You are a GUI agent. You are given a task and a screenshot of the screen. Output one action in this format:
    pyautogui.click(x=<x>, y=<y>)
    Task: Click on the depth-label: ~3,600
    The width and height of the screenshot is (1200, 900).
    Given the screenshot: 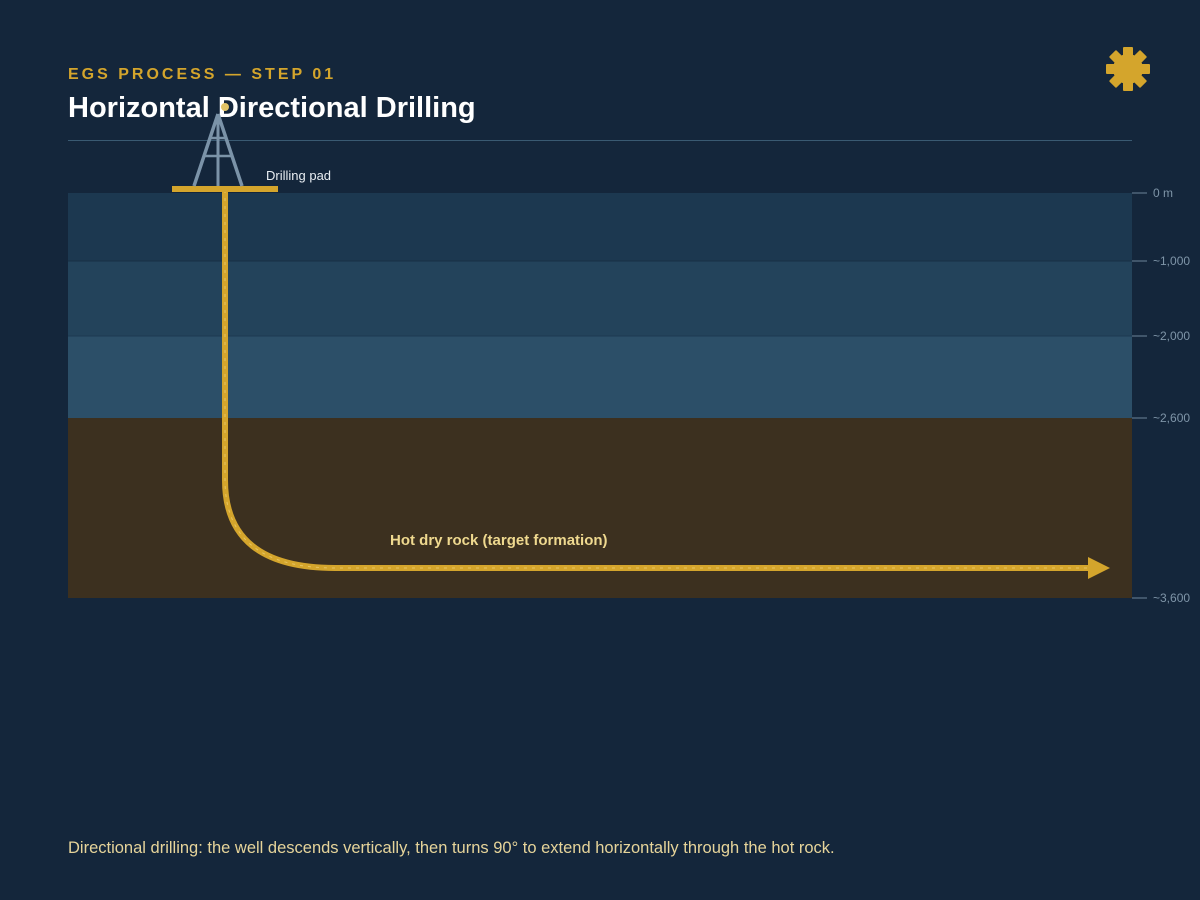 What is the action you would take?
    pyautogui.click(x=1171, y=598)
    